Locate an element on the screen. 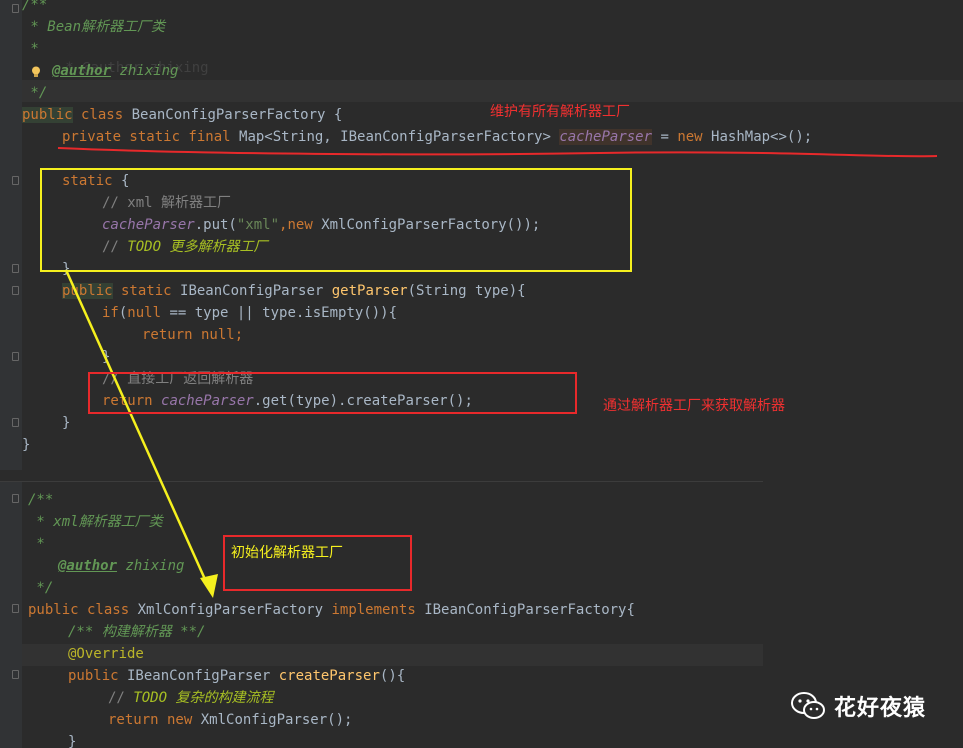  return-highlight is located at coordinates (332, 393).